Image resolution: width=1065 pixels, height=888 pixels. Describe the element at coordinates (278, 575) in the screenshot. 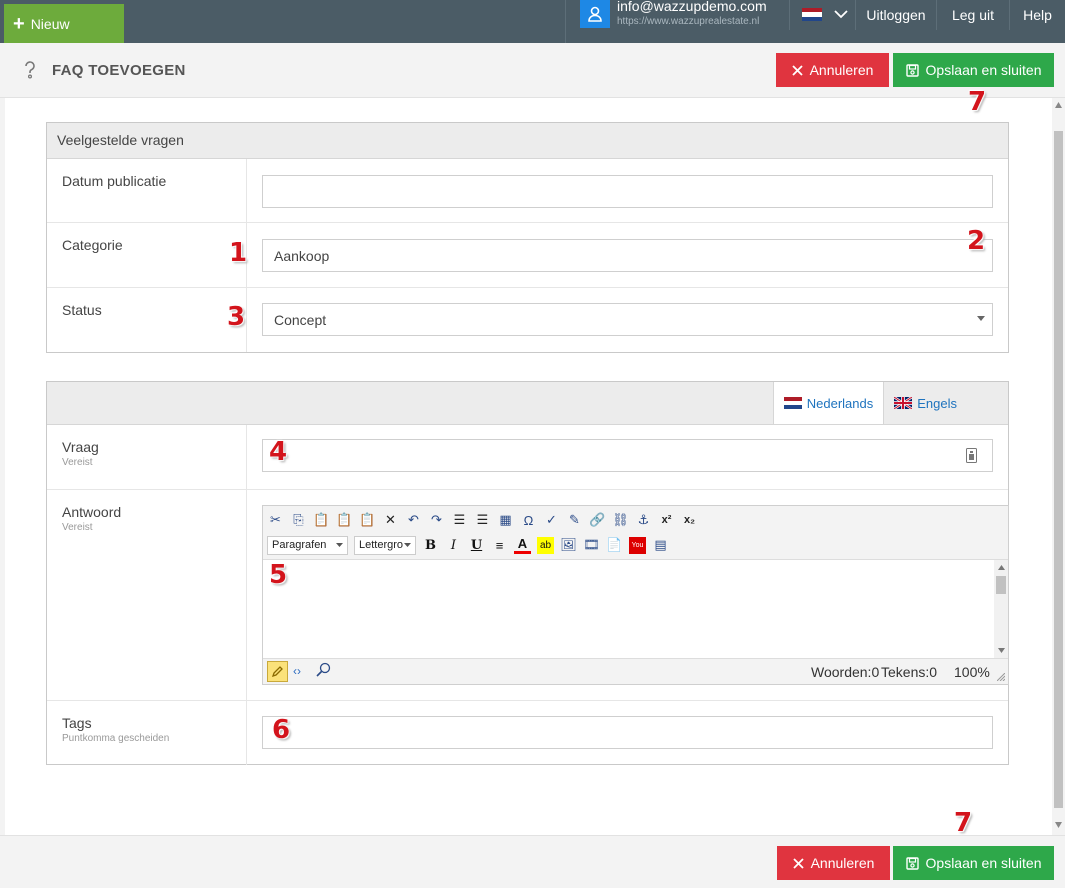

I see `annotation-marker-5: 5` at that location.